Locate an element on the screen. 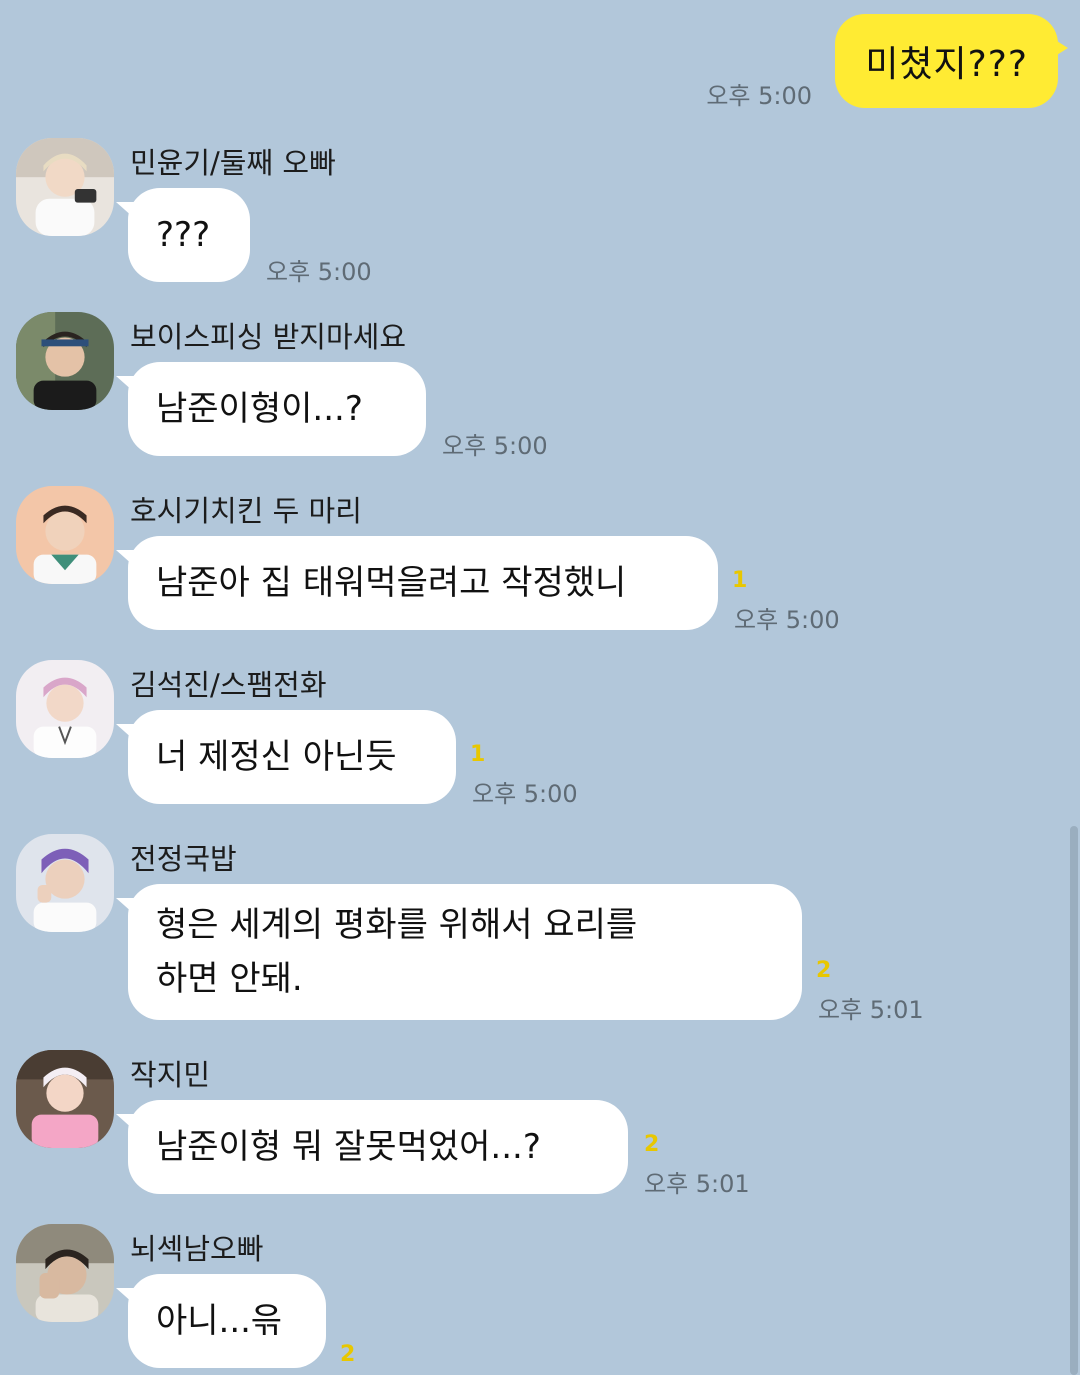 The image size is (1080, 1375). sender-name: 작지민 is located at coordinates (170, 1075).